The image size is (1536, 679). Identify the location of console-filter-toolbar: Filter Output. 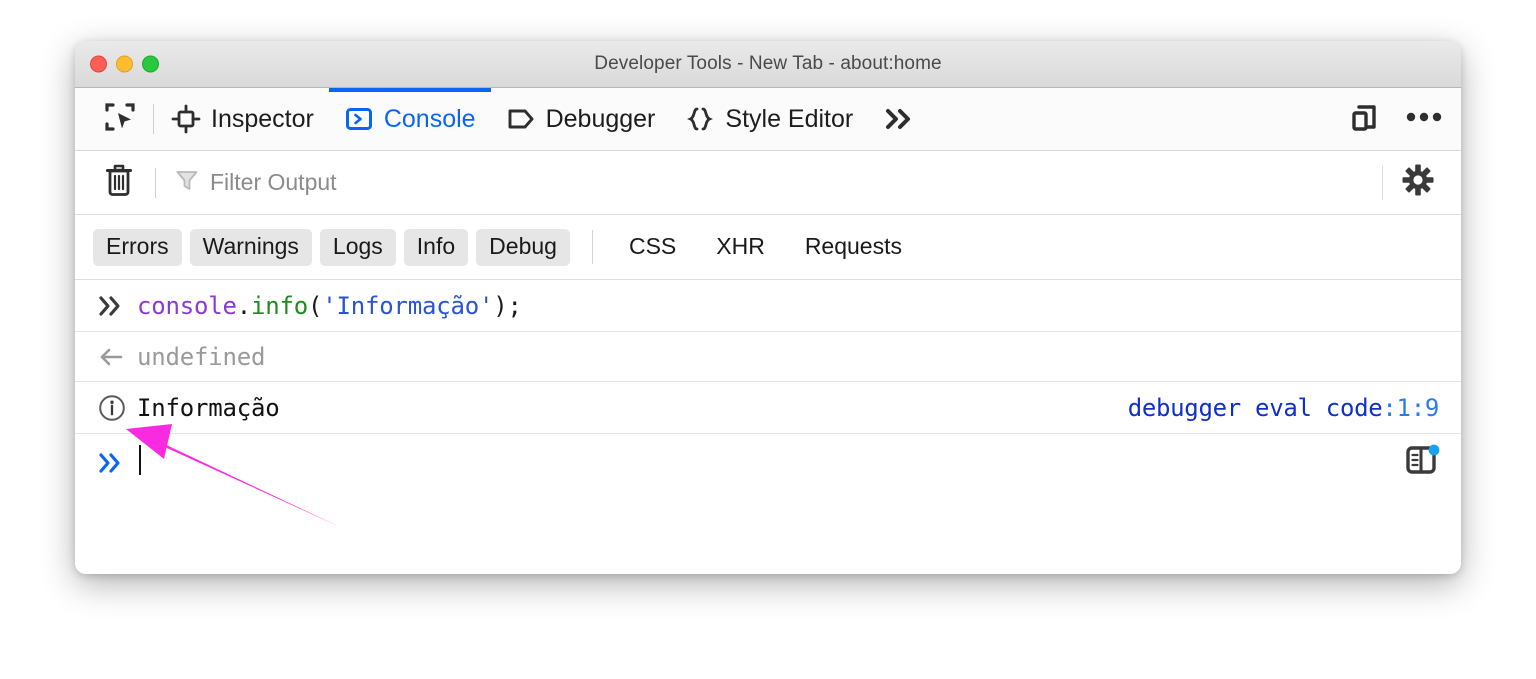
(768, 183).